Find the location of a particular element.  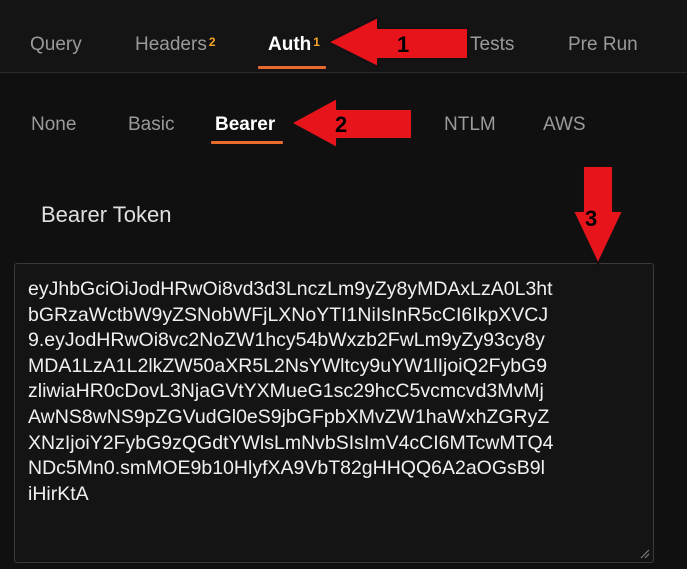

tab-headers: Headers 2 is located at coordinates (175, 45).